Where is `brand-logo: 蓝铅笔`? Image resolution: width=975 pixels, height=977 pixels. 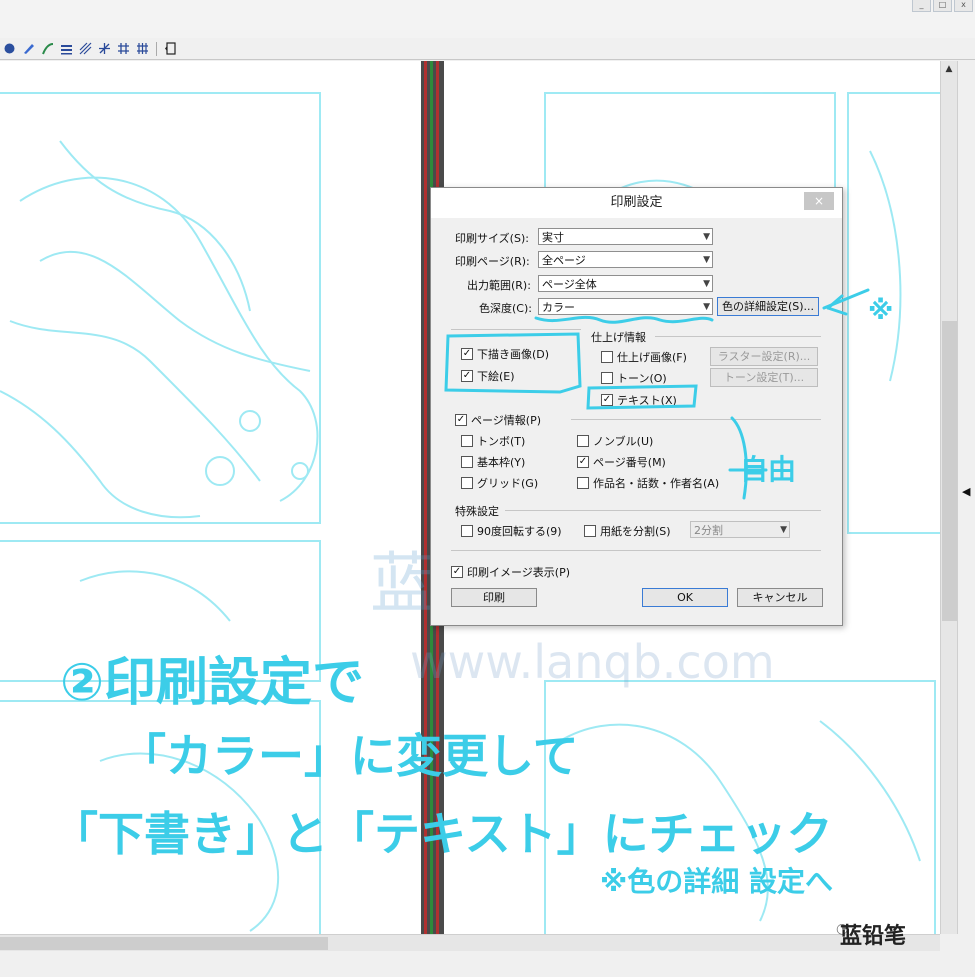 brand-logo: 蓝铅笔 is located at coordinates (873, 936).